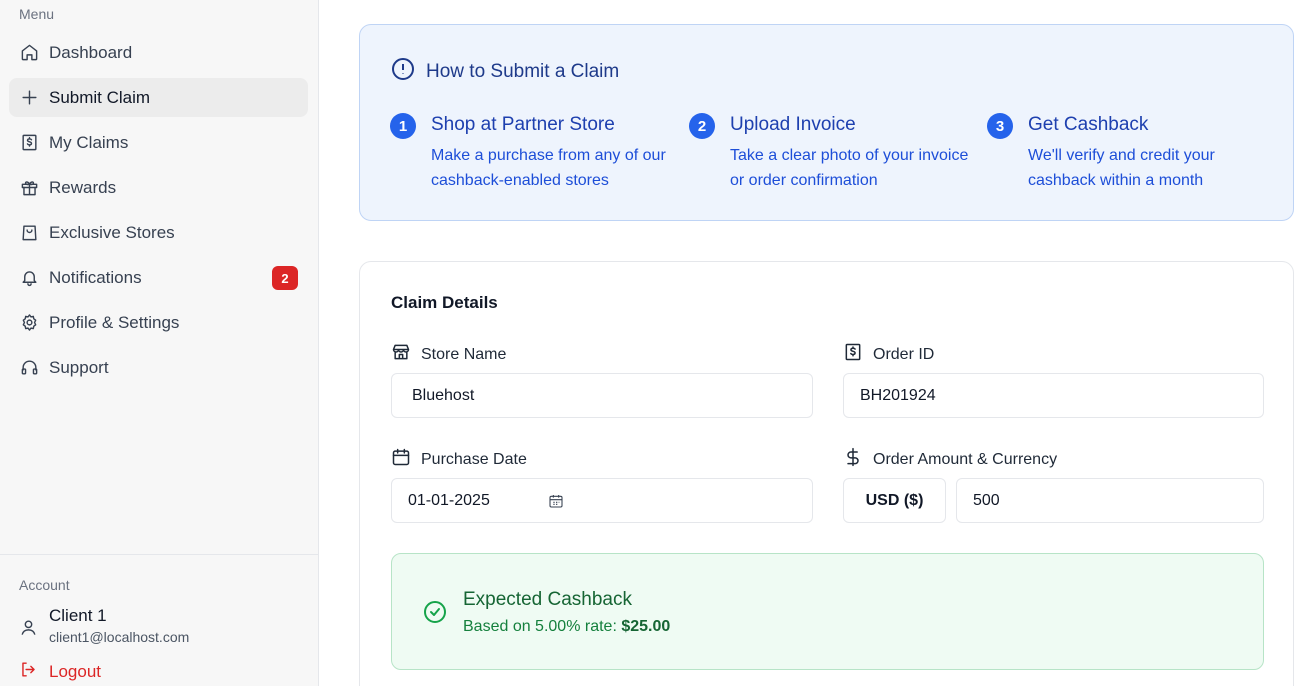 Image resolution: width=1313 pixels, height=686 pixels. I want to click on info-title-text: How to Submit a Claim, so click(523, 71).